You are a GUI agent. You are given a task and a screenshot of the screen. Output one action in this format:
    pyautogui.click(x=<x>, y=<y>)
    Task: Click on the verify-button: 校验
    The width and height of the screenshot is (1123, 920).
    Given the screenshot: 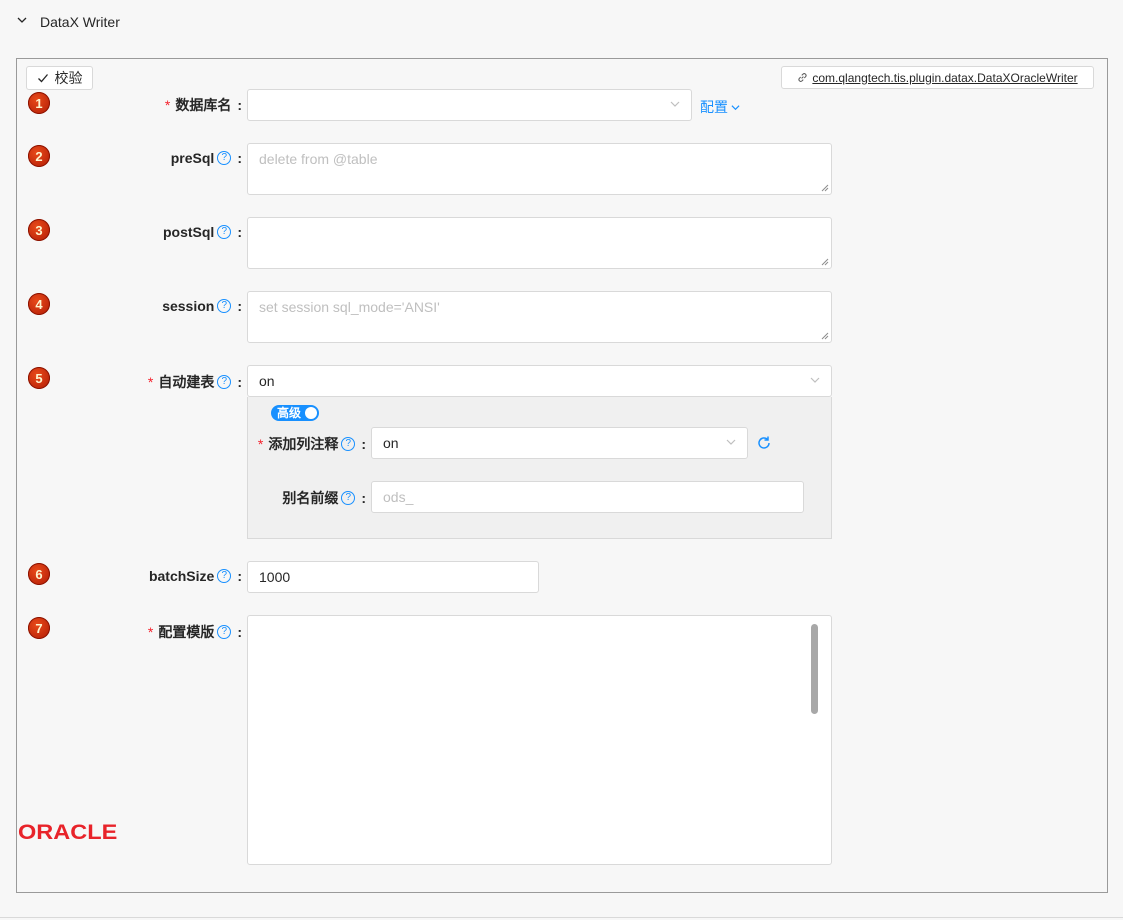 What is the action you would take?
    pyautogui.click(x=59, y=78)
    